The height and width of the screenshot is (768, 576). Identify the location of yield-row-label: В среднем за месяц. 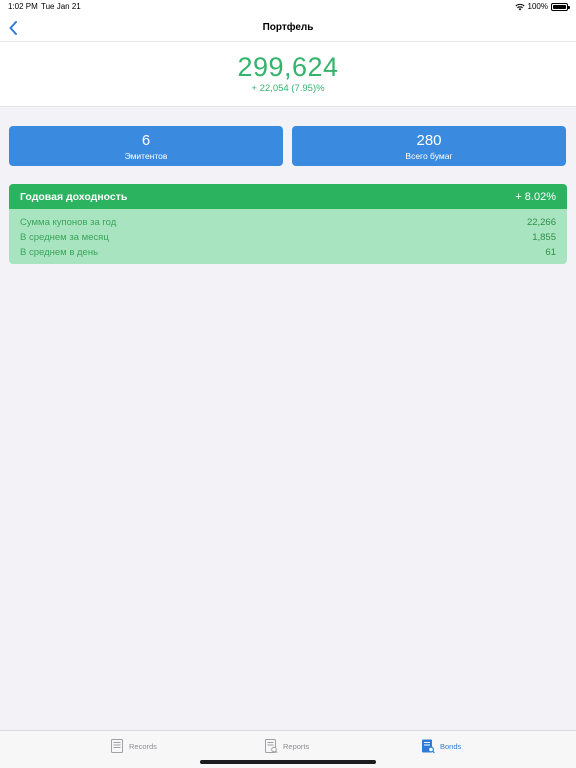
(64, 237).